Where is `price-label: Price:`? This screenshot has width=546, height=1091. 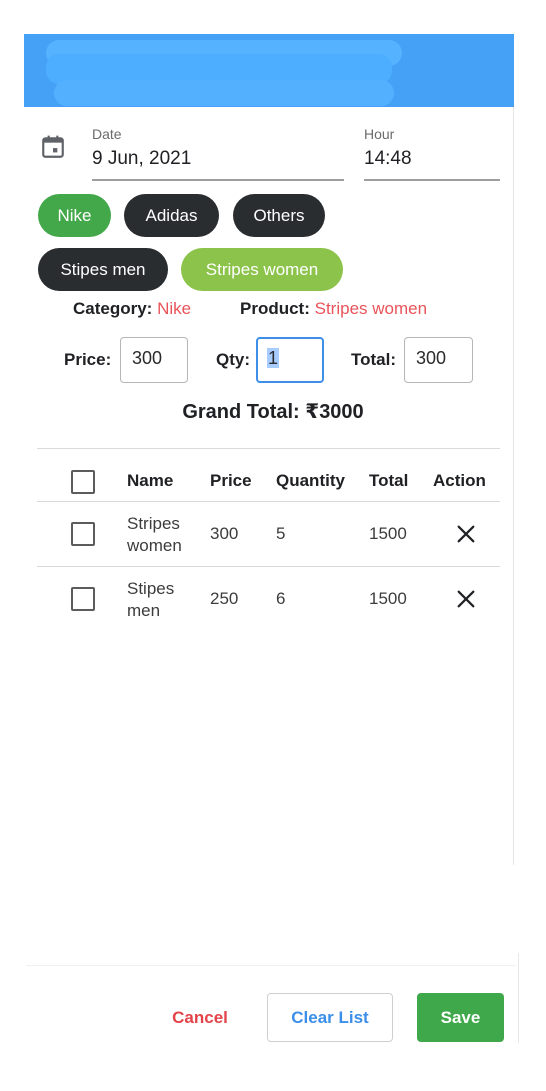
price-label: Price: is located at coordinates (88, 359).